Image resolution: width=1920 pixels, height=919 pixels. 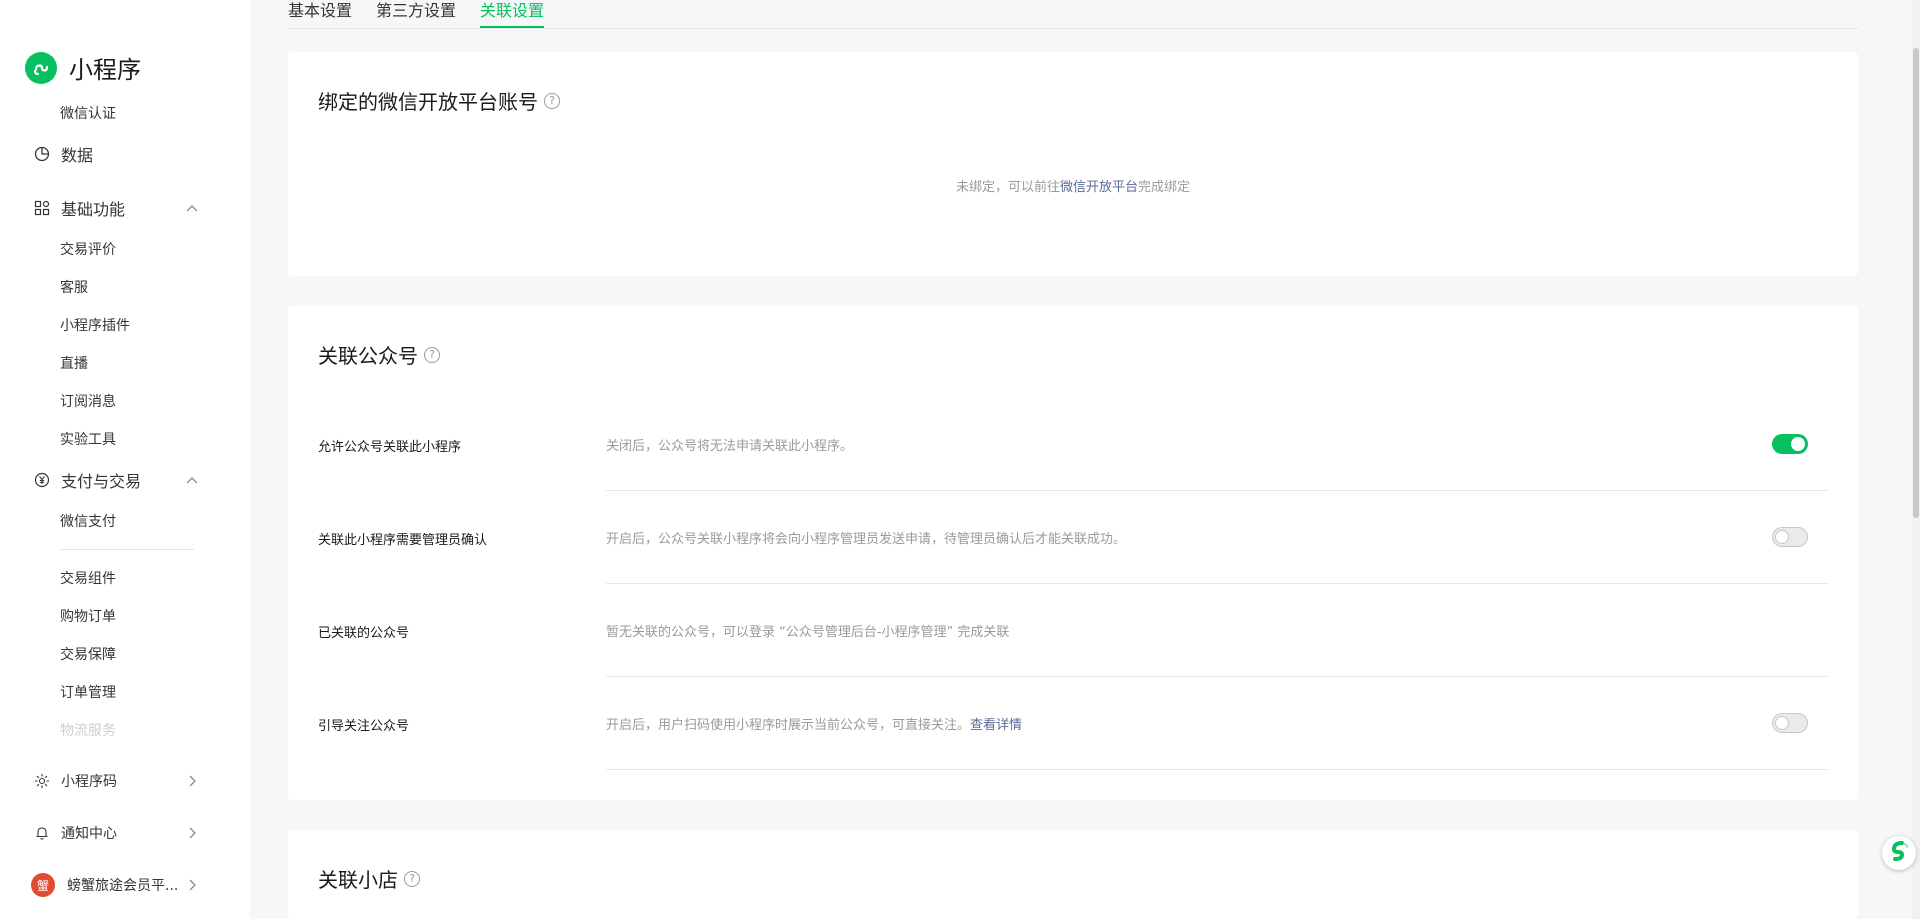 What do you see at coordinates (403, 540) in the screenshot?
I see `row-label-admin-confirm: 关联此小程序需要管理员确认` at bounding box center [403, 540].